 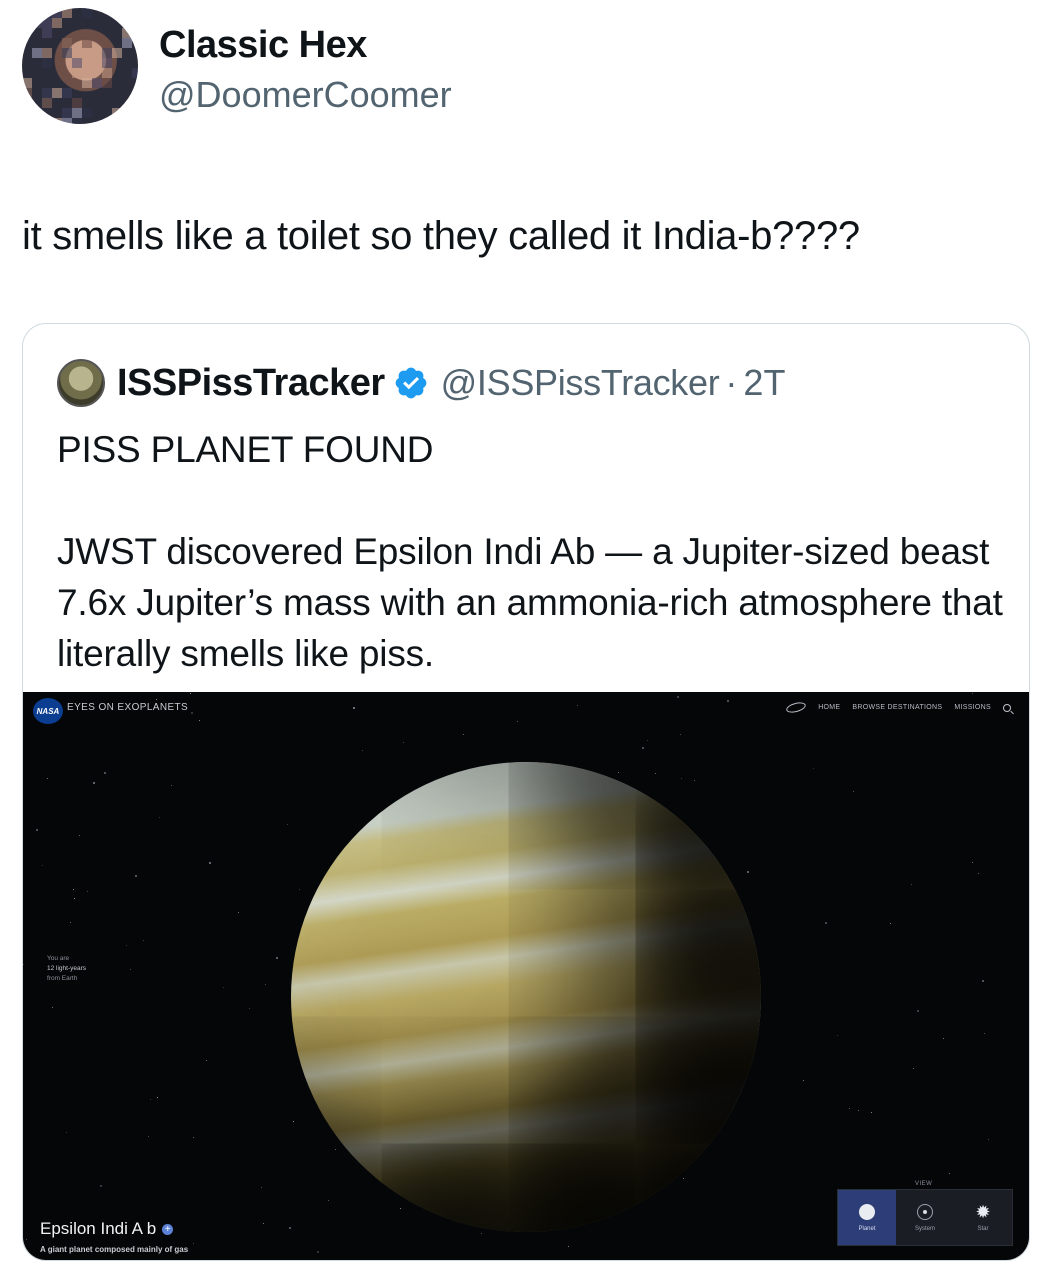 I want to click on planet-description: A giant planet composed mainly of gas, so click(x=114, y=1249).